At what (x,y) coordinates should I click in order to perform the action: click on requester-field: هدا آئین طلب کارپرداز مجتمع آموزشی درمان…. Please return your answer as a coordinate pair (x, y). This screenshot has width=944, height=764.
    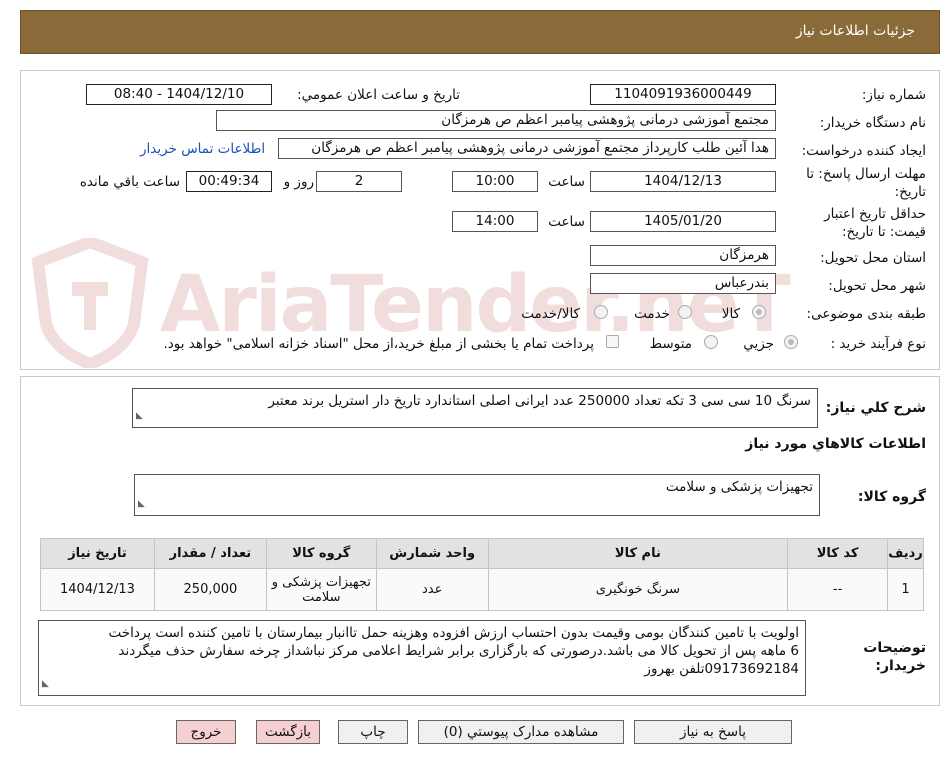
    Looking at the image, I should click on (527, 148).